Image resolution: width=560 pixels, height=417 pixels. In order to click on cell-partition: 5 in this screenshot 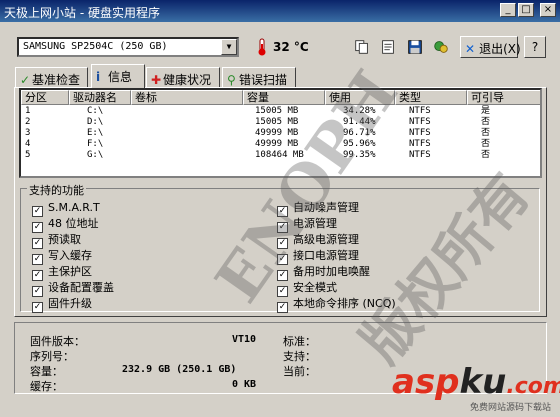, I will do `click(28, 155)`.